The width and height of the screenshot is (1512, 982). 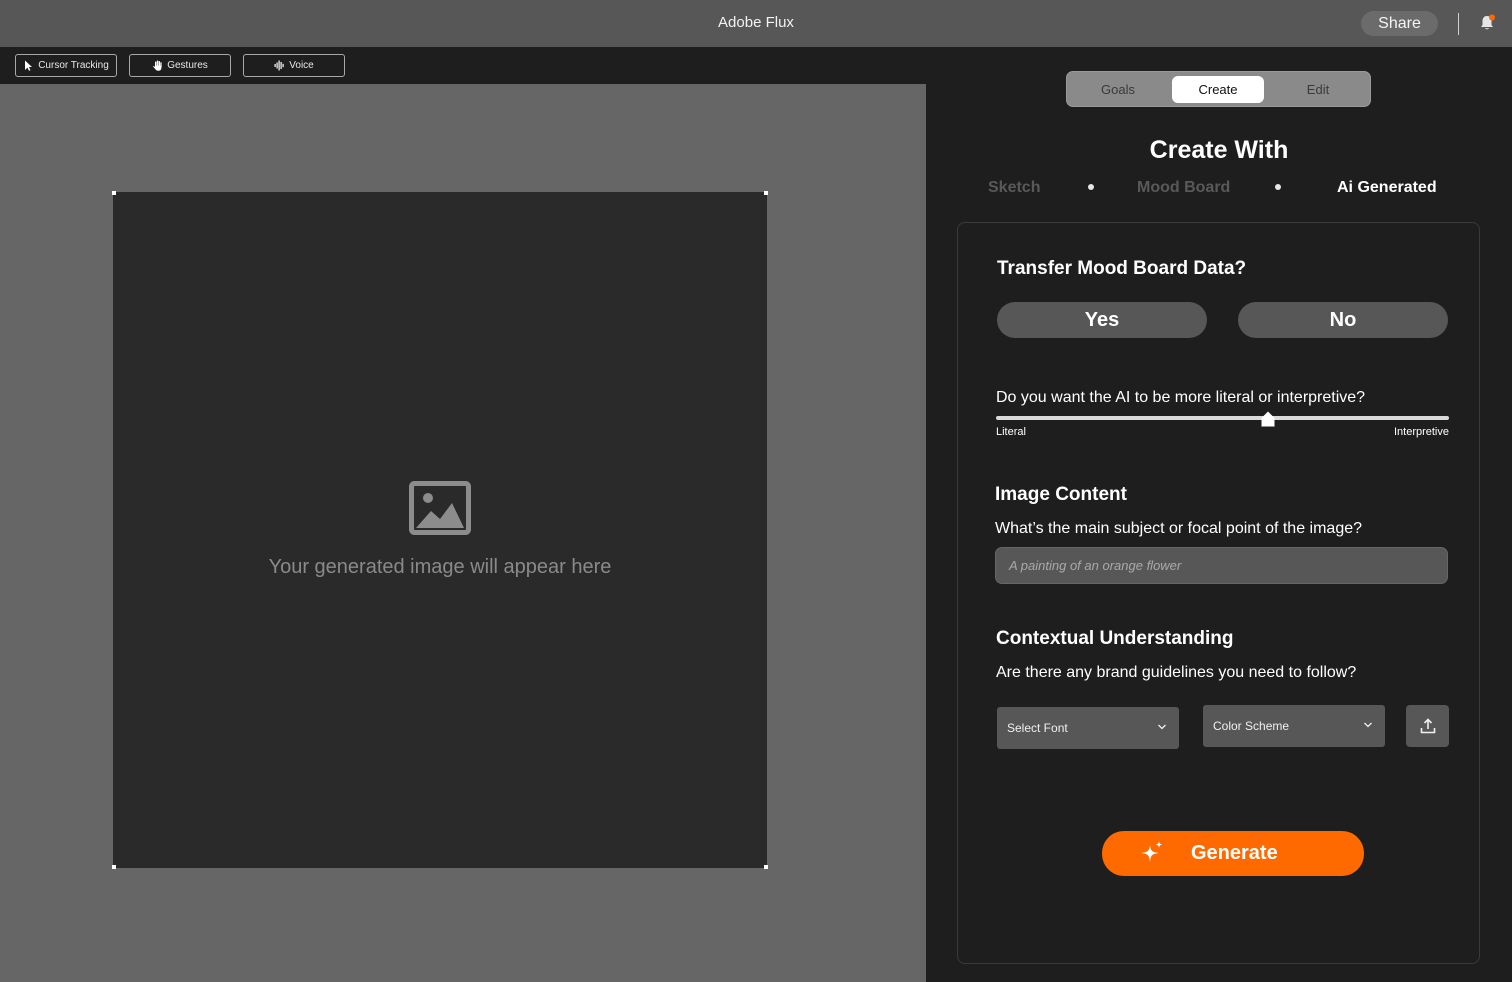 What do you see at coordinates (1251, 726) in the screenshot?
I see `color-scheme-value: Color Scheme` at bounding box center [1251, 726].